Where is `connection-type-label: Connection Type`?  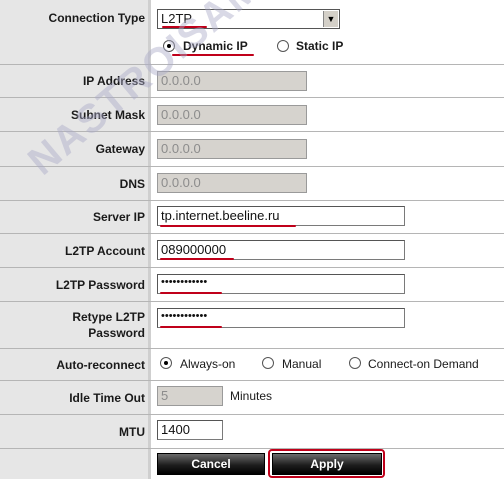 connection-type-label: Connection Type is located at coordinates (74, 32).